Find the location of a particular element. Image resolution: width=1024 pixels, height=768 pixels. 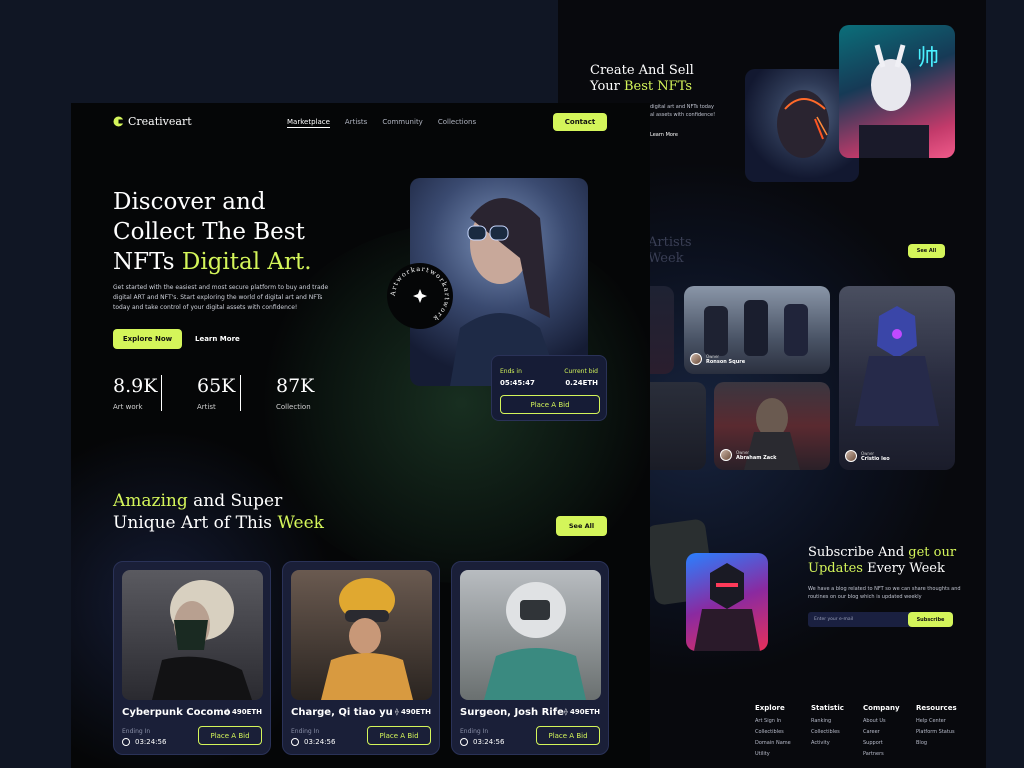

nav-marketplace: Marketplace is located at coordinates (308, 123).